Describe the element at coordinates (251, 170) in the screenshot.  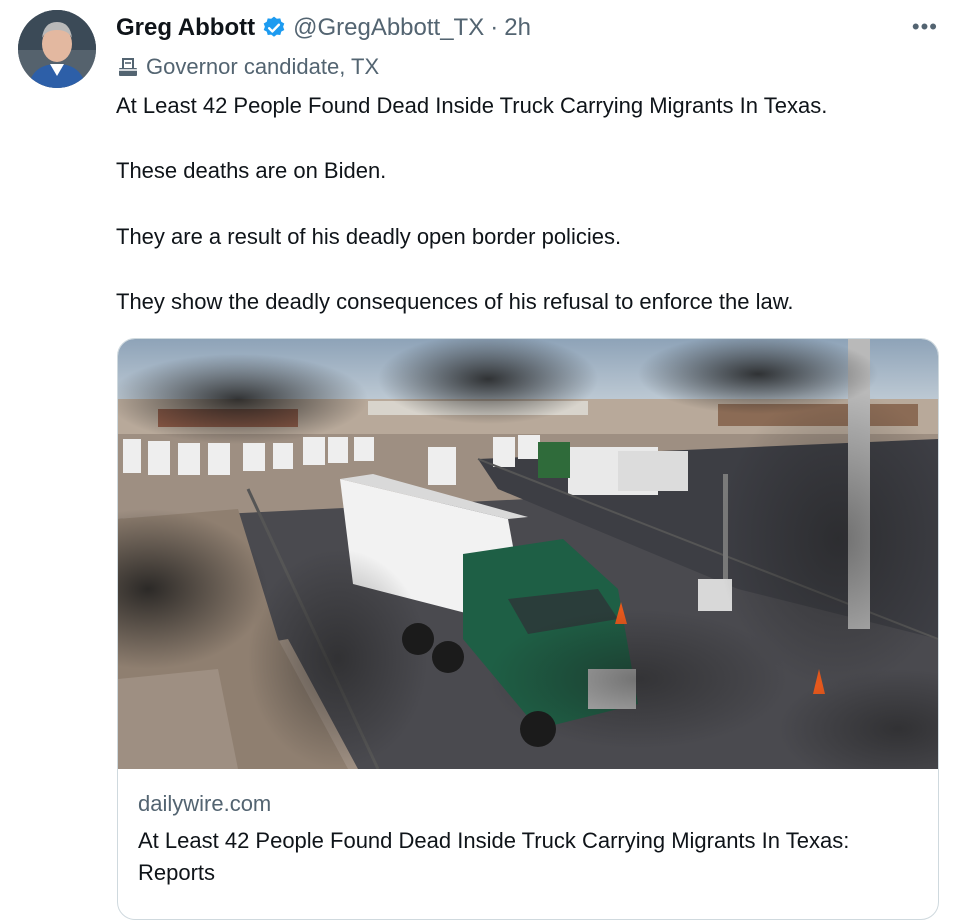
I see `tweet-paragraph-2: These deaths are on Biden.` at that location.